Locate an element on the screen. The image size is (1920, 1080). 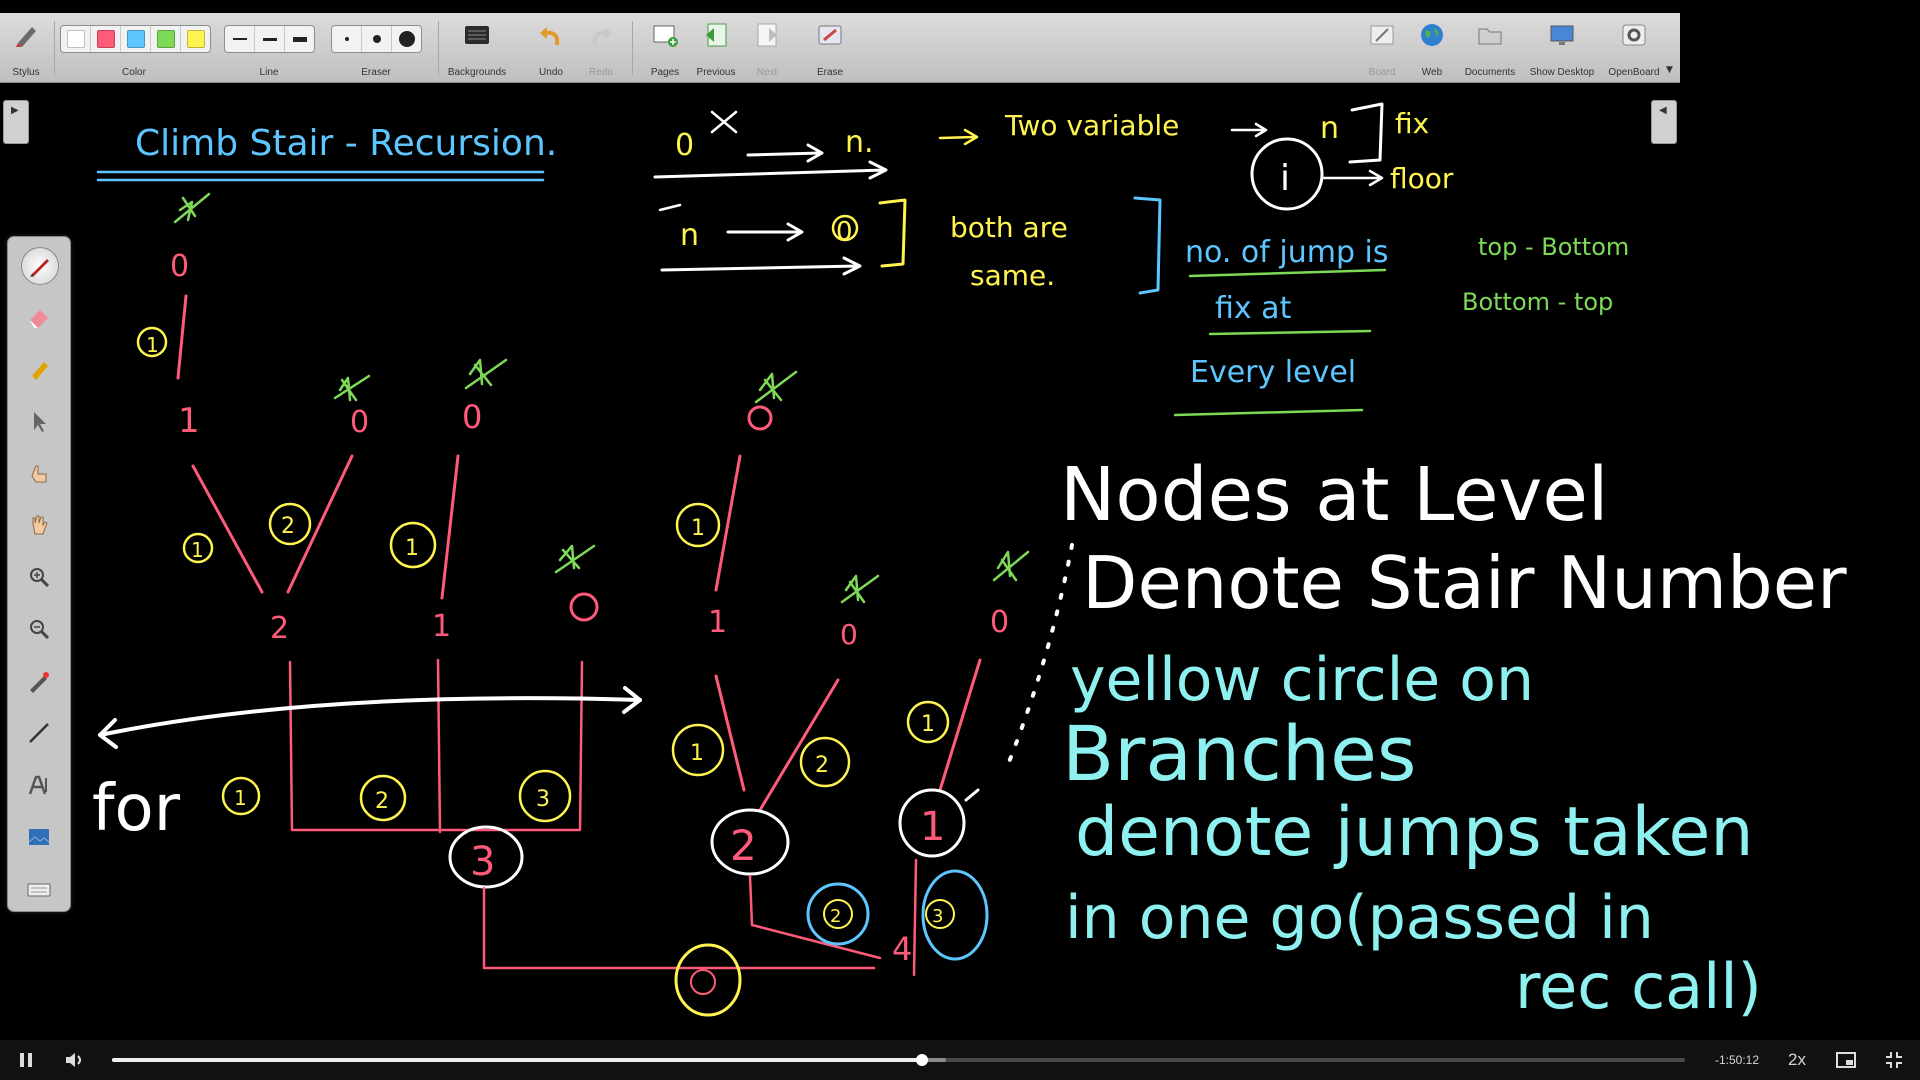
laser-pointer-icon is located at coordinates (39, 682).